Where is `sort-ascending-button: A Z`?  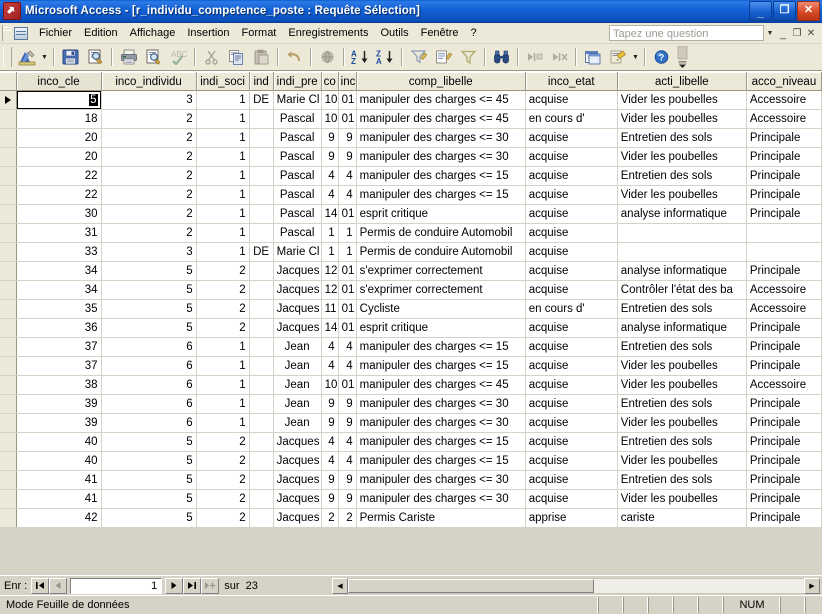
sort-ascending-button: A Z is located at coordinates (360, 57).